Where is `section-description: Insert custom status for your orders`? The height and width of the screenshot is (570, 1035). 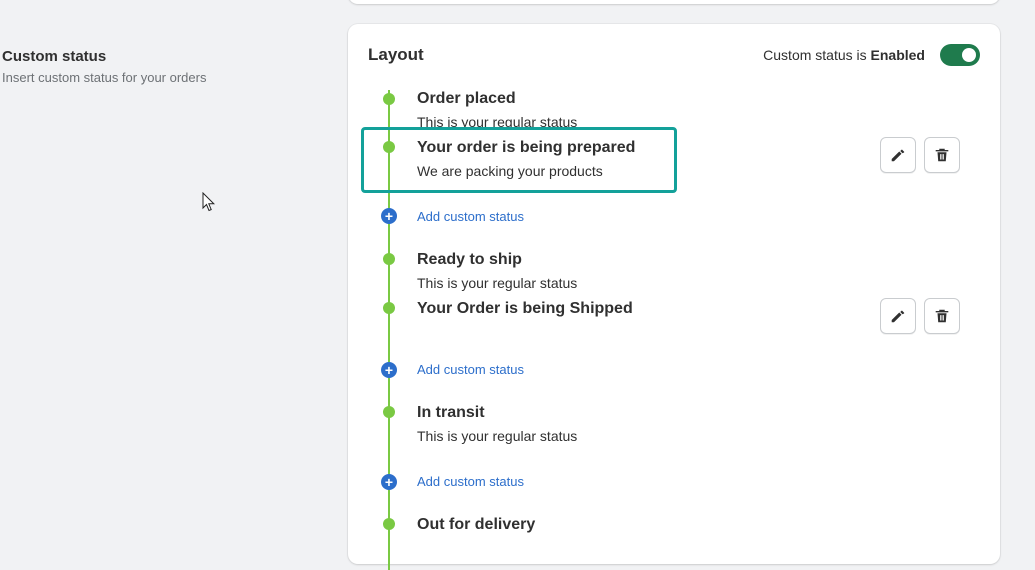 section-description: Insert custom status for your orders is located at coordinates (104, 77).